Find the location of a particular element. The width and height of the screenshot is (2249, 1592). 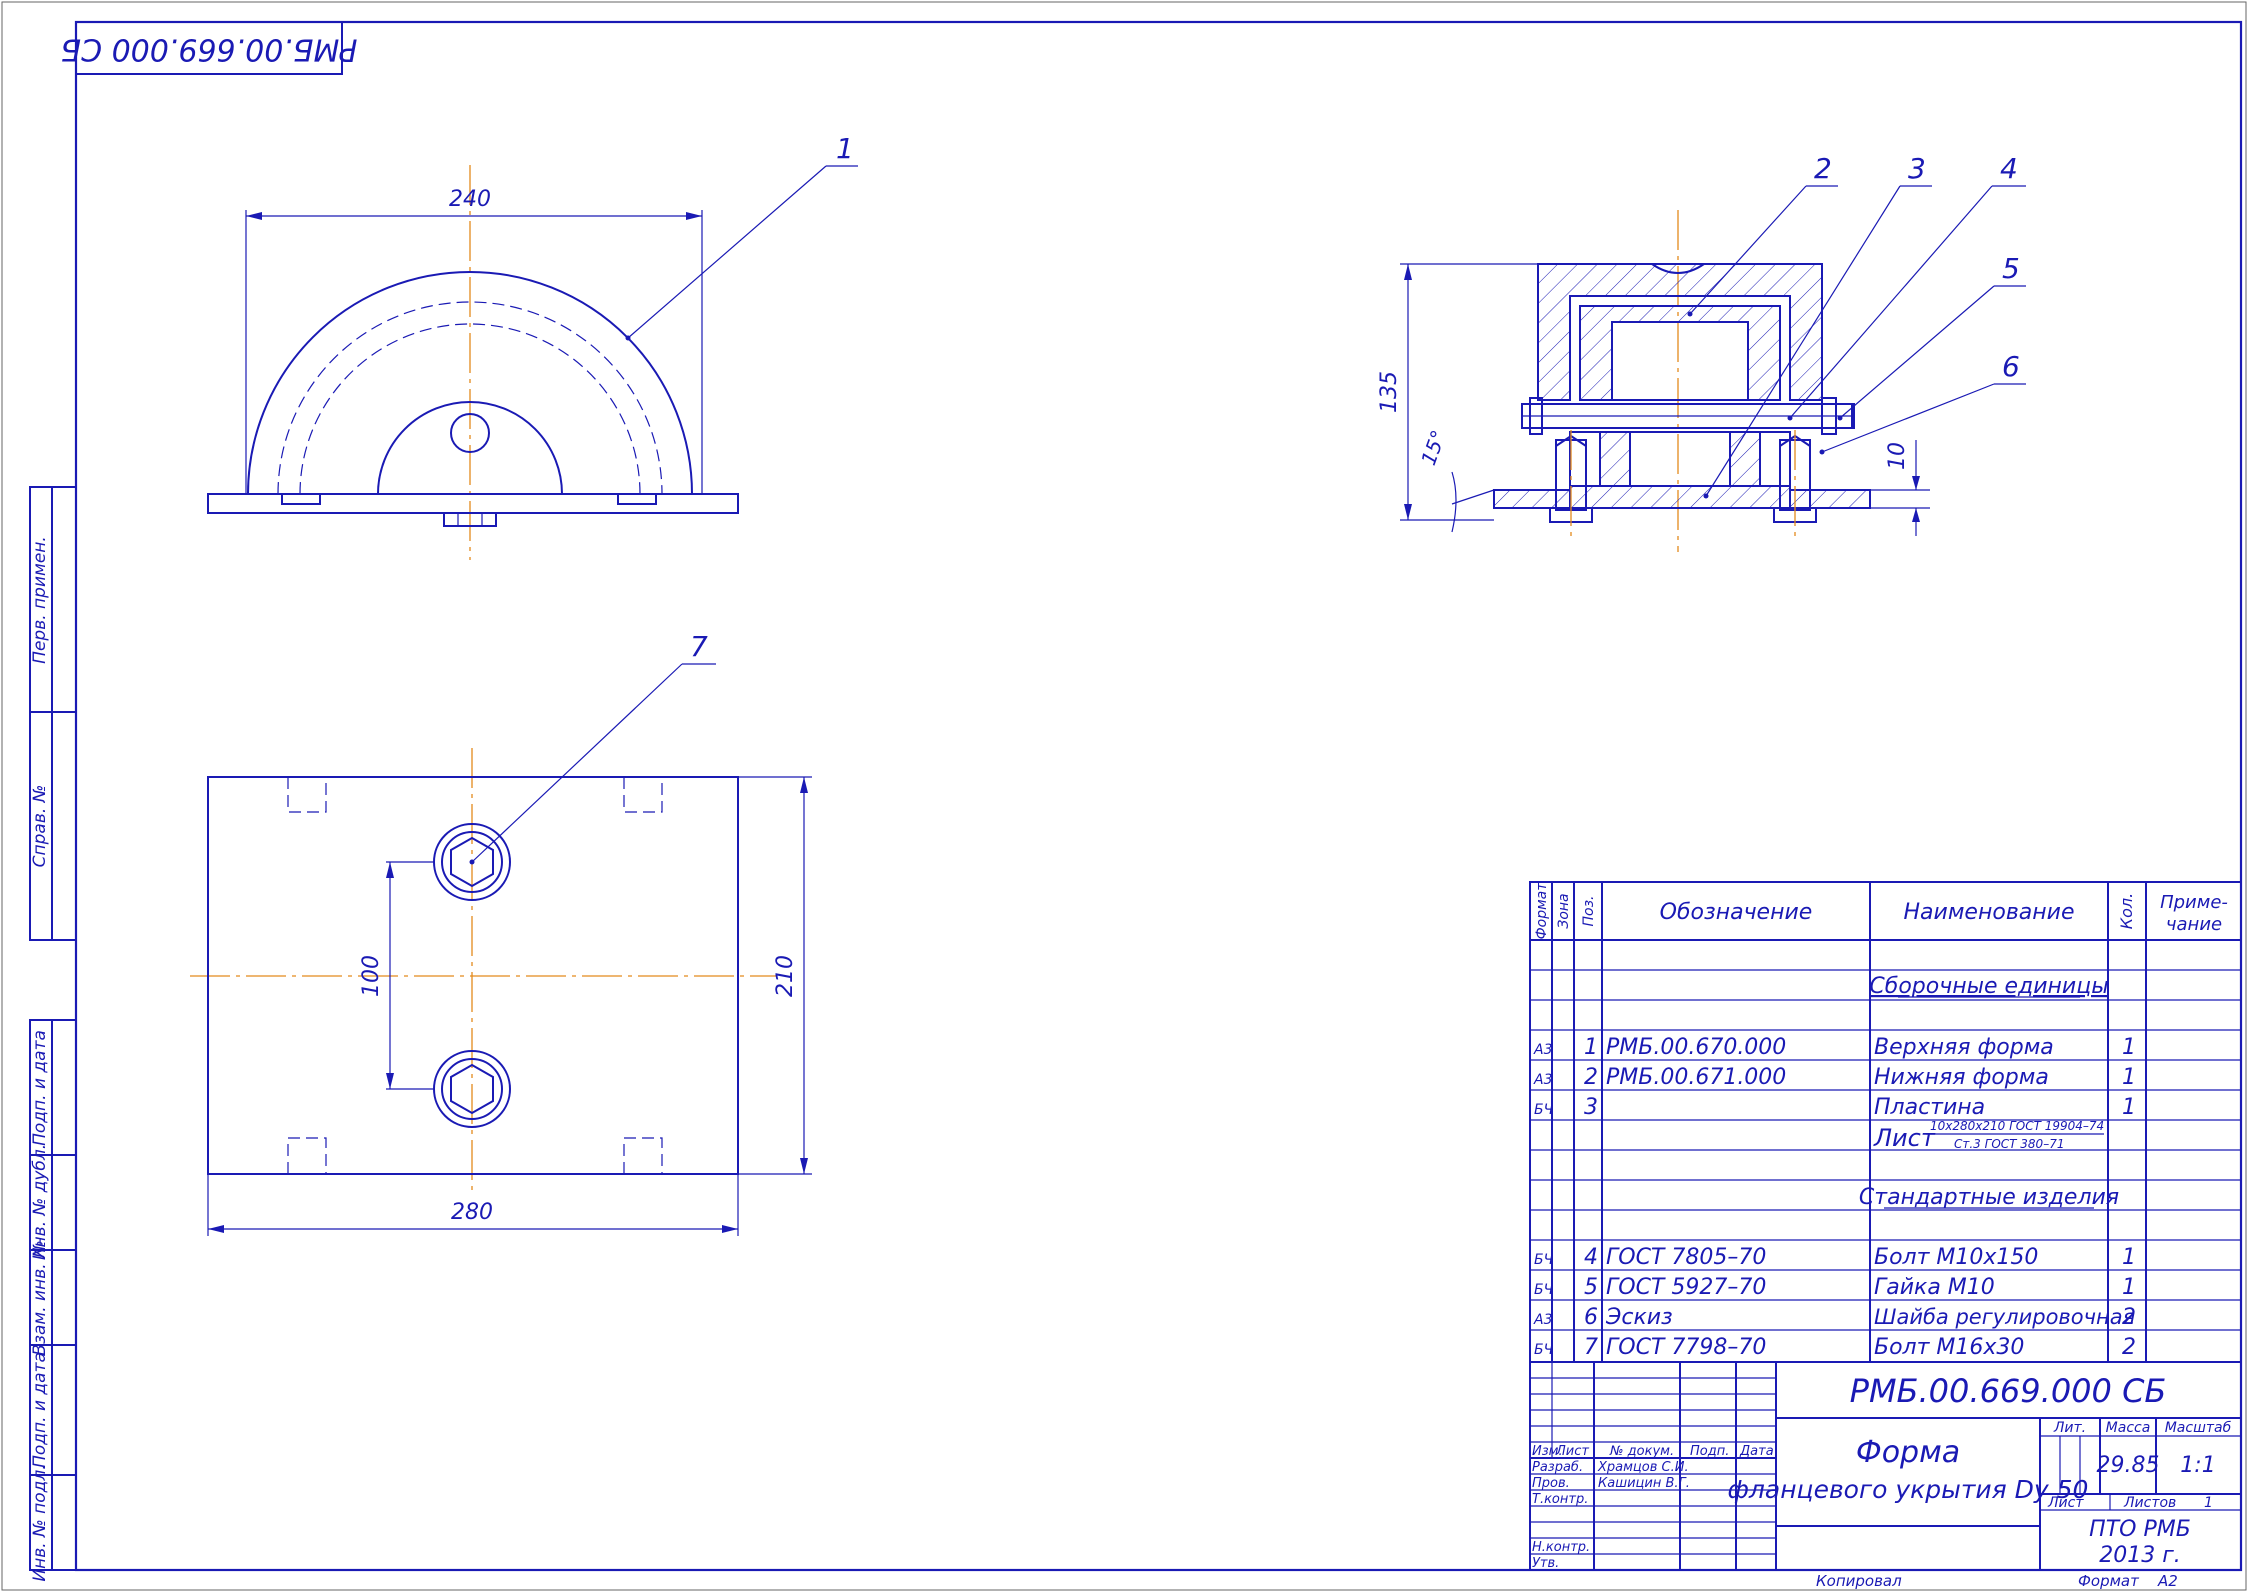

stamp-code: РМБ.00.669.000 СБ is located at coordinates (209, 49).